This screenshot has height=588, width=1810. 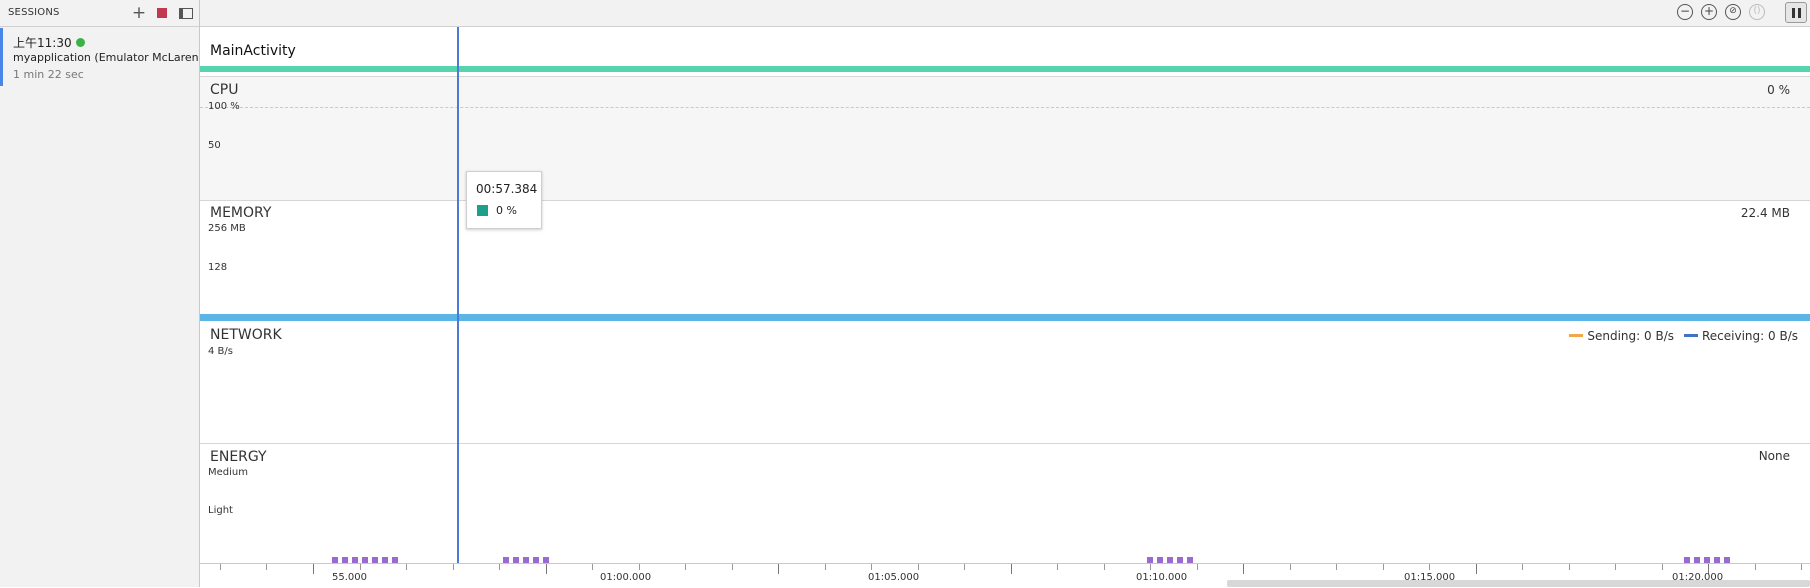 What do you see at coordinates (506, 210) in the screenshot?
I see `tooltip-value: 0 %` at bounding box center [506, 210].